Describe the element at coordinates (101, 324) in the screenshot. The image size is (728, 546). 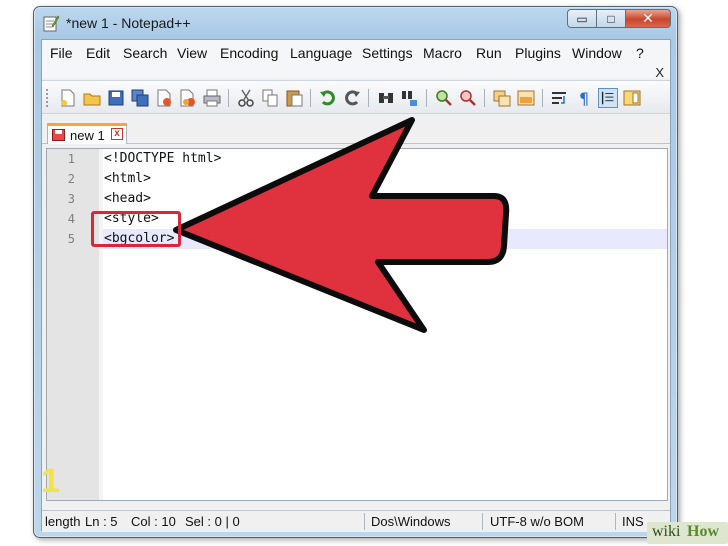
I see `fold-margin` at that location.